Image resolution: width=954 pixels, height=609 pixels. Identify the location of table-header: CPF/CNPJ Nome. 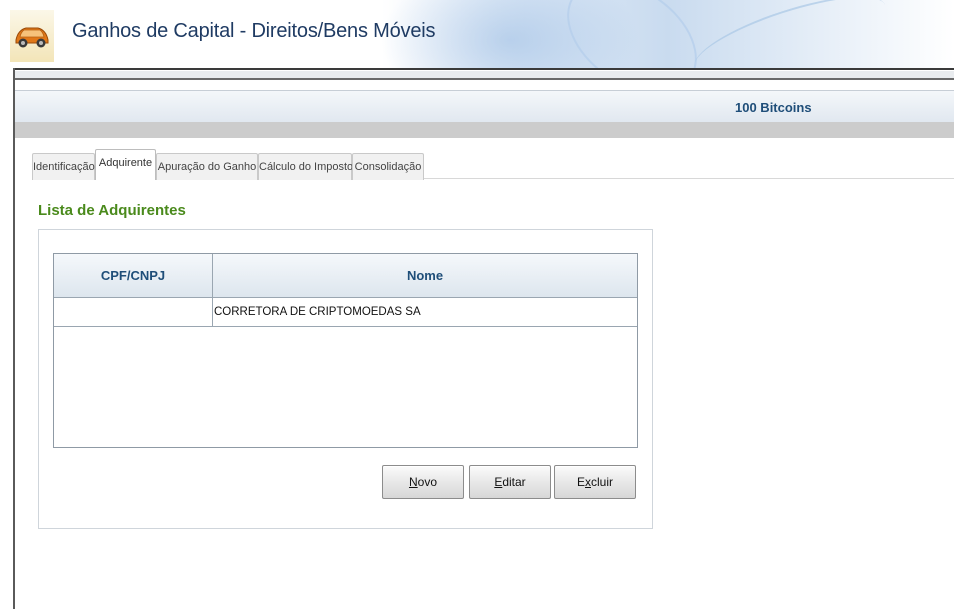
(345, 276).